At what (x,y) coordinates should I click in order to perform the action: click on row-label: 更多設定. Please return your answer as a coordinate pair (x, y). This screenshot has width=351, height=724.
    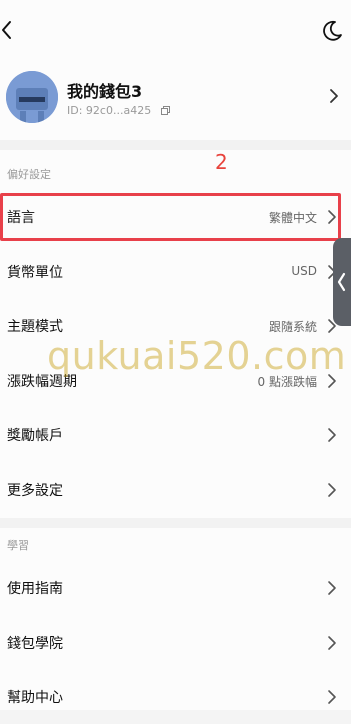
    Looking at the image, I should click on (35, 490).